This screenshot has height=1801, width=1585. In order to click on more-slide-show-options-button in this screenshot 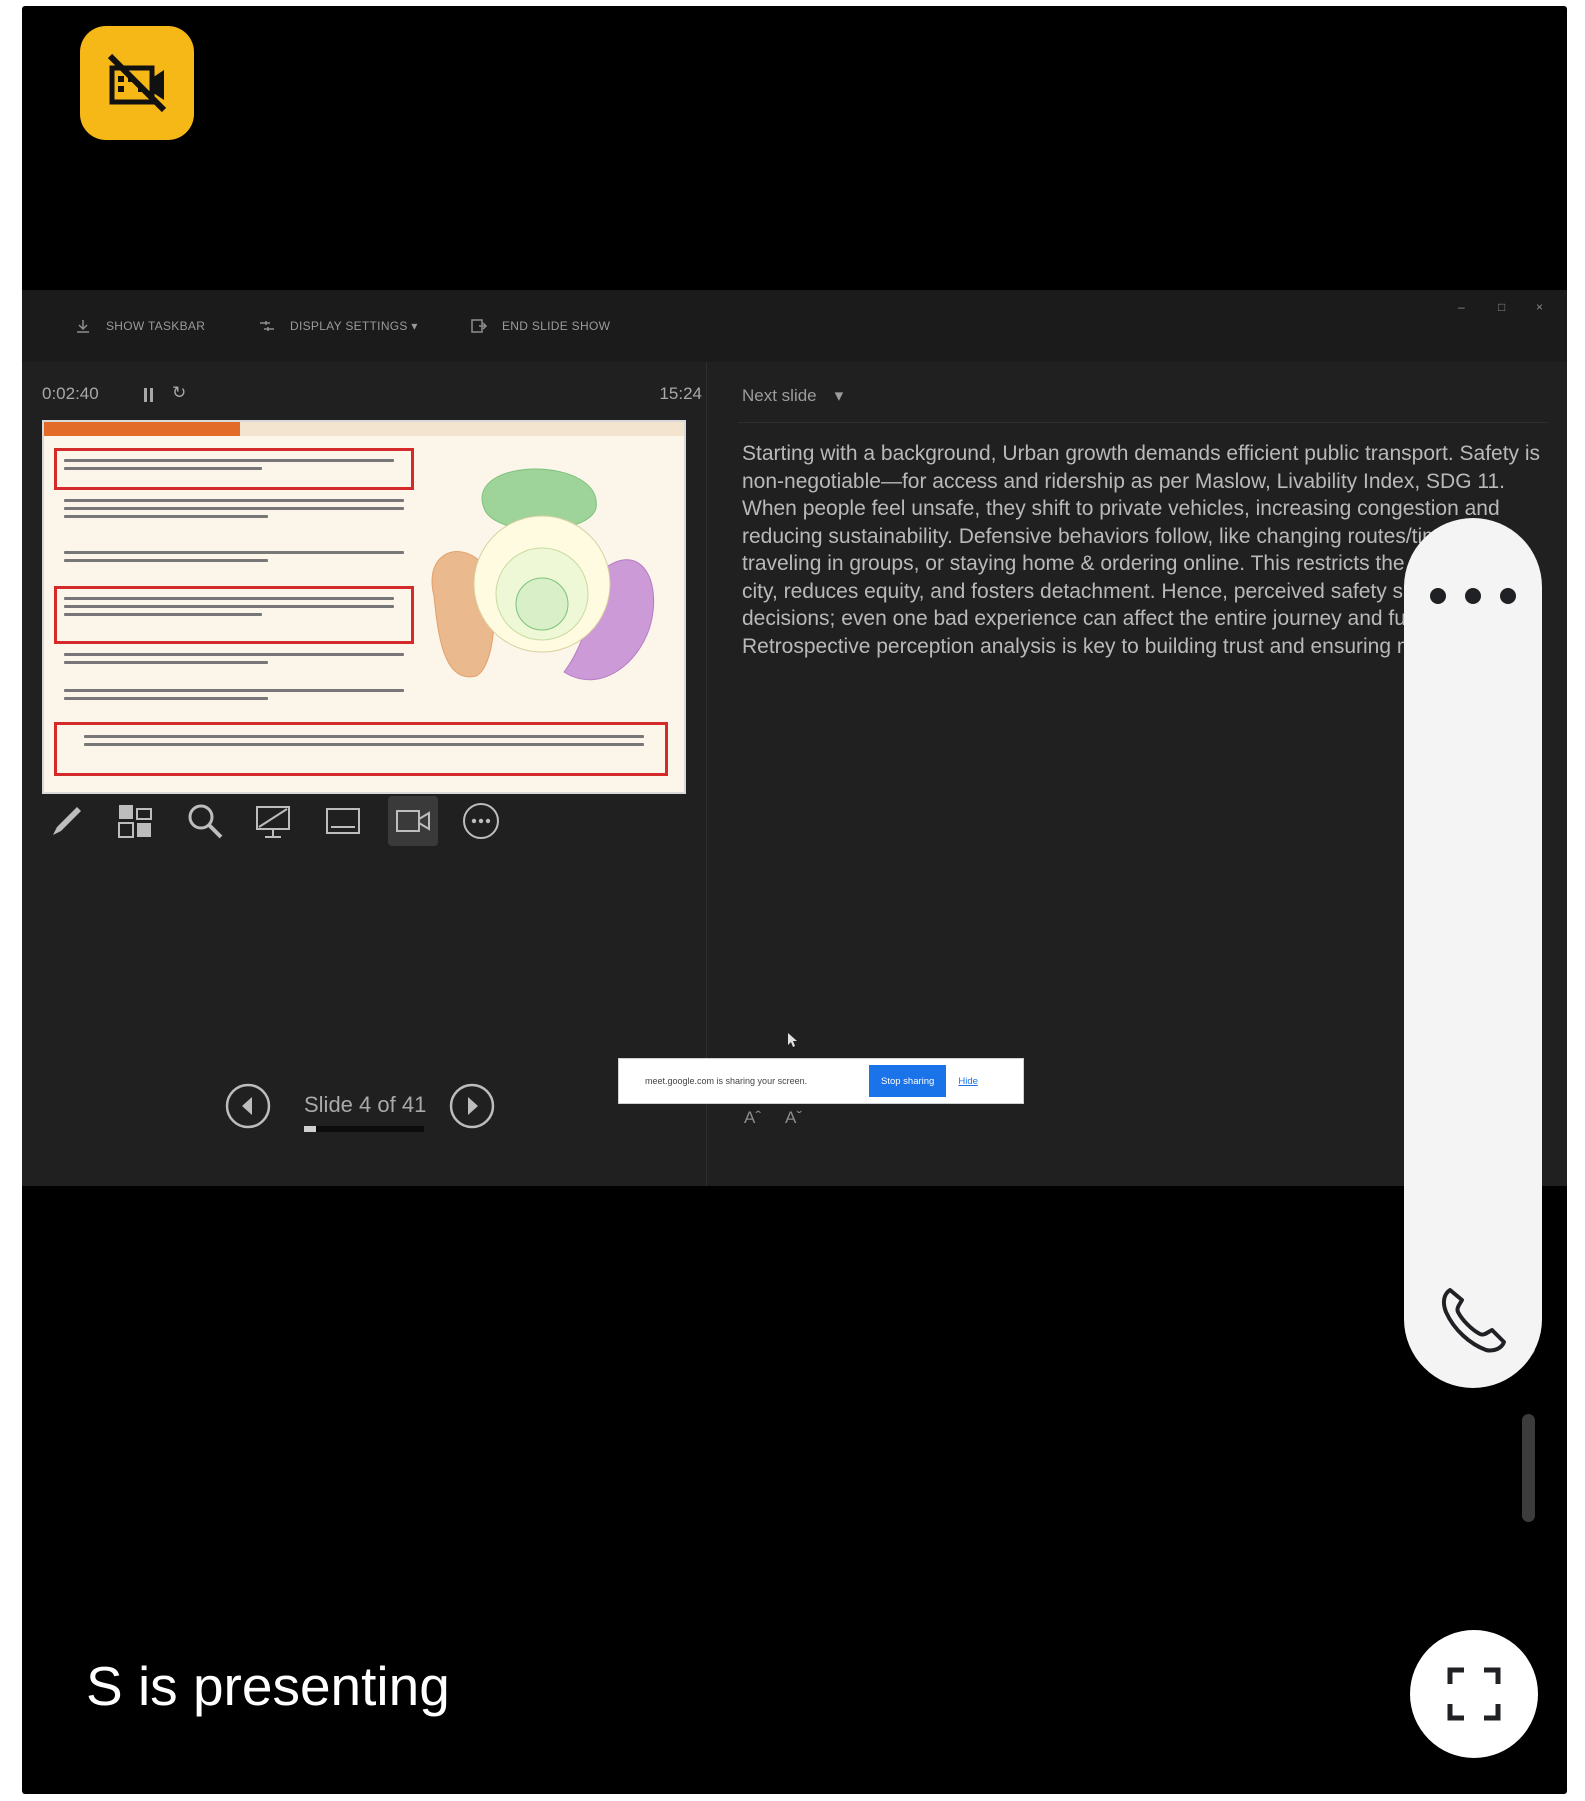, I will do `click(481, 821)`.